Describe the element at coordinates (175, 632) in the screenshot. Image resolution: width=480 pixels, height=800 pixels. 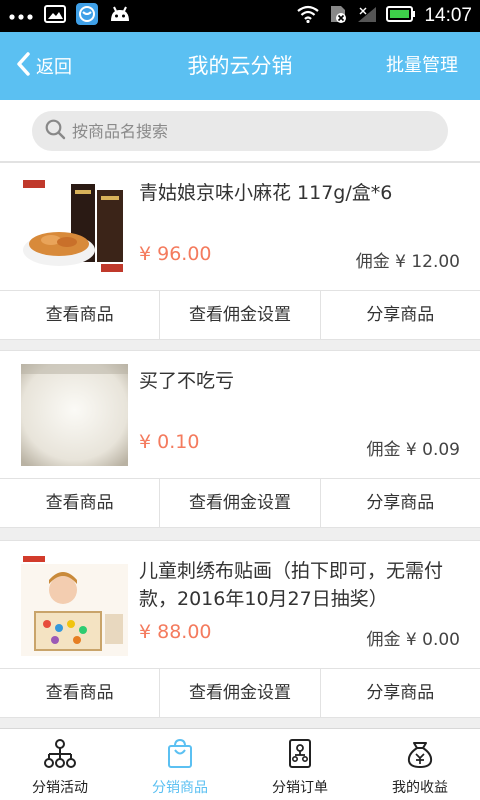
I see `product-price: ¥ 88.00` at that location.